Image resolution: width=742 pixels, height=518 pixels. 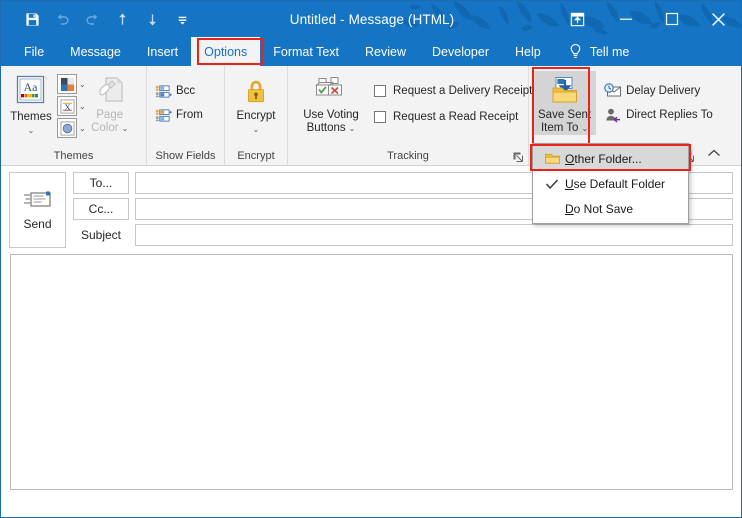 I want to click on direct-replies-to-button: Direct Replies To, so click(x=658, y=115).